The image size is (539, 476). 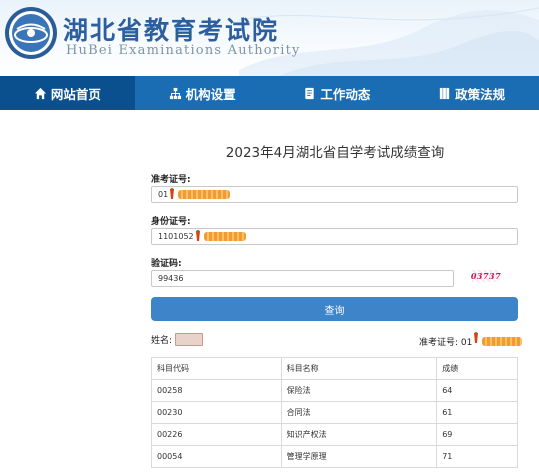 I want to click on query-button: 查询, so click(x=334, y=309).